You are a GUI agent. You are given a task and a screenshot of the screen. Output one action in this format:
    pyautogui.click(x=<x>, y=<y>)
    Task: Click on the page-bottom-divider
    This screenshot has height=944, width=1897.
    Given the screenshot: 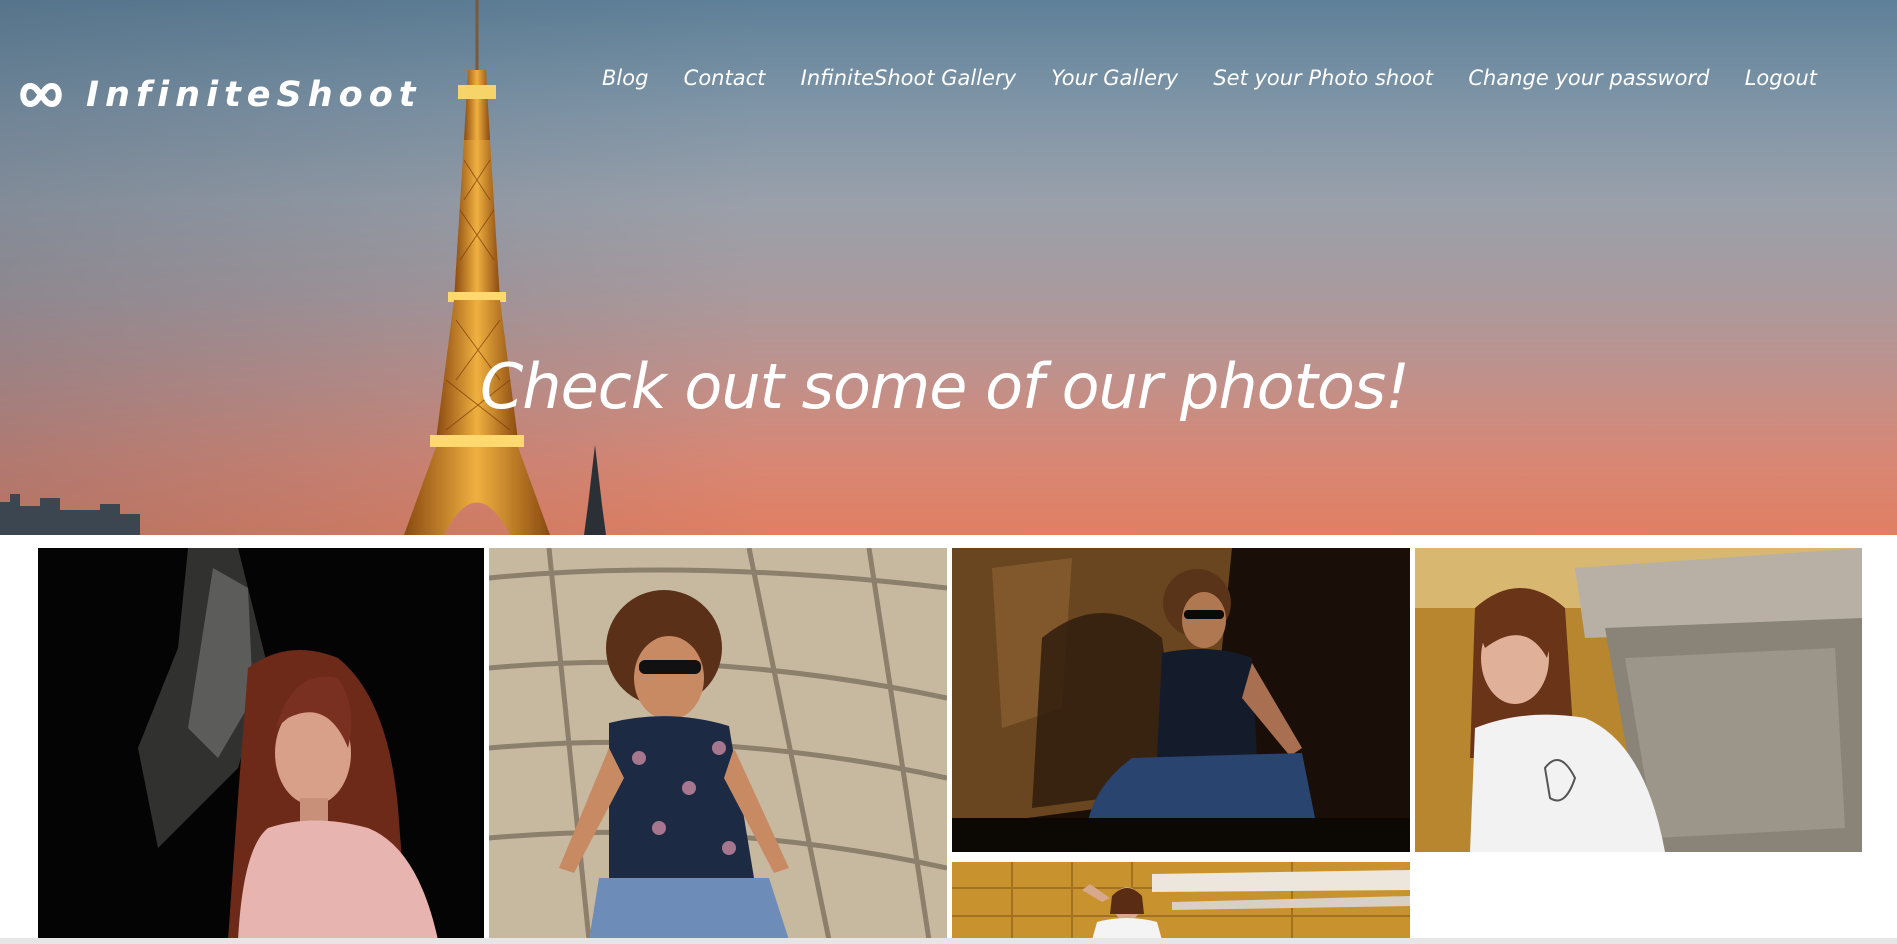 What is the action you would take?
    pyautogui.click(x=948, y=941)
    